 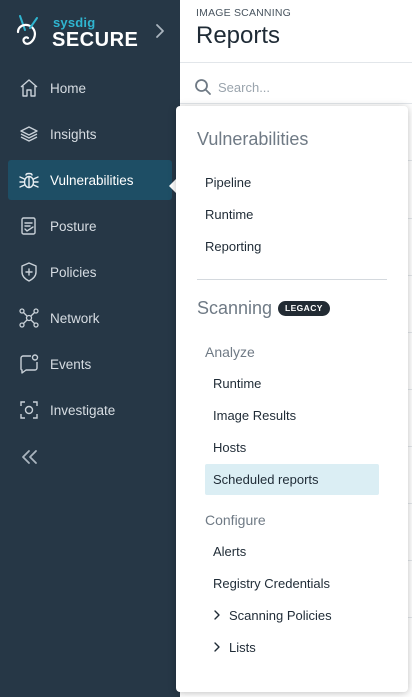 I want to click on breadcrumb: IMAGE SCANNING, so click(x=243, y=13).